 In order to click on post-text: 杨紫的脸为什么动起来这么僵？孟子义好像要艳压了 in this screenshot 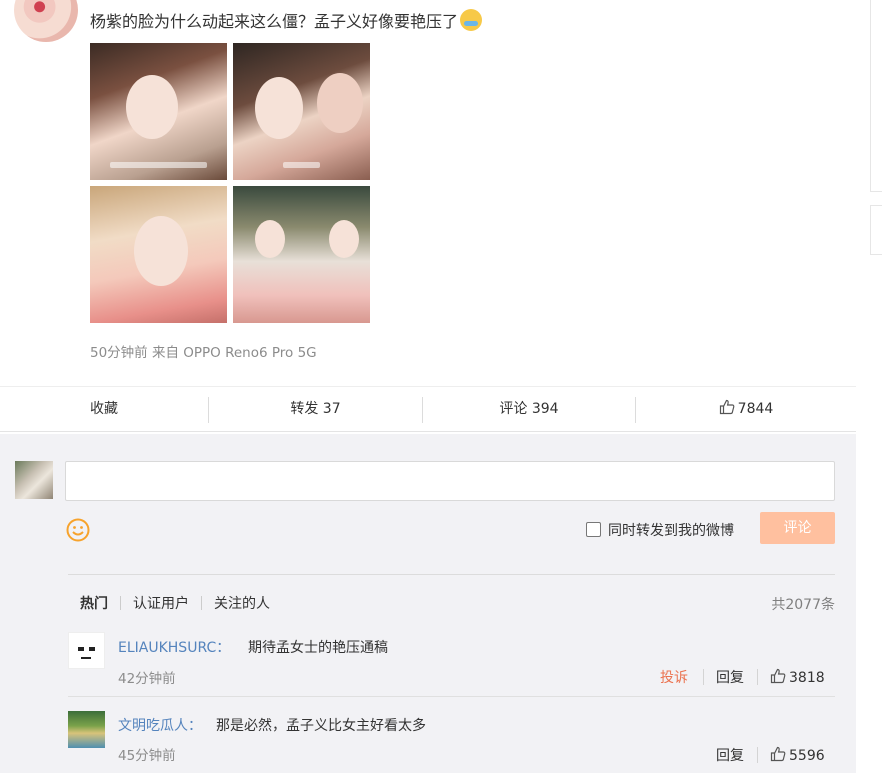, I will do `click(286, 20)`.